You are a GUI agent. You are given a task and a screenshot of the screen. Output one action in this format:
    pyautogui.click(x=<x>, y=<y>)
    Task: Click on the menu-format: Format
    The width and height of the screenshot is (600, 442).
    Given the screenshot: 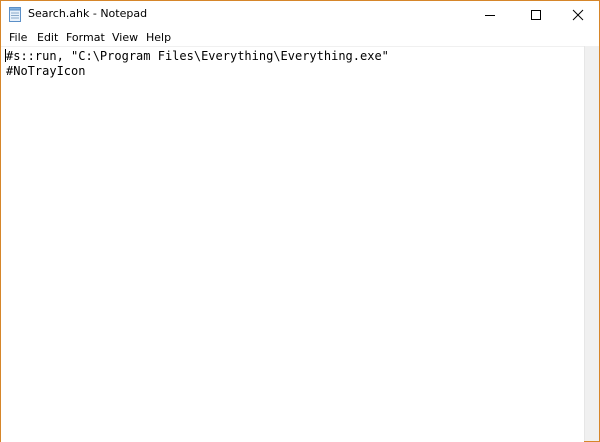 What is the action you would take?
    pyautogui.click(x=85, y=37)
    